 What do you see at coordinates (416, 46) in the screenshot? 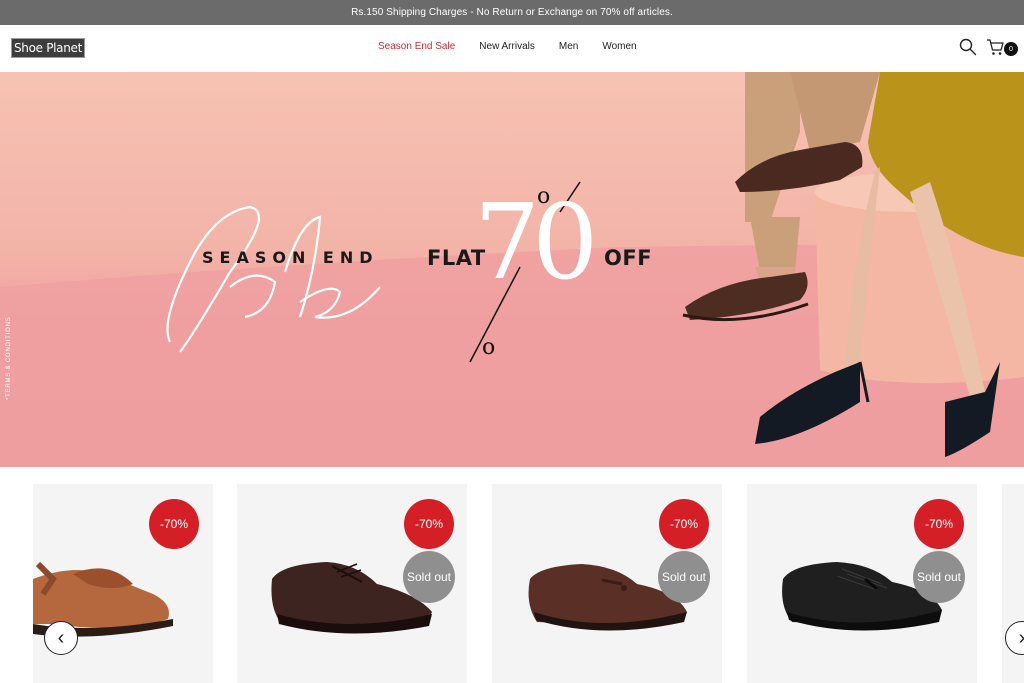
I see `nav-season-end-sale: Season End Sale` at bounding box center [416, 46].